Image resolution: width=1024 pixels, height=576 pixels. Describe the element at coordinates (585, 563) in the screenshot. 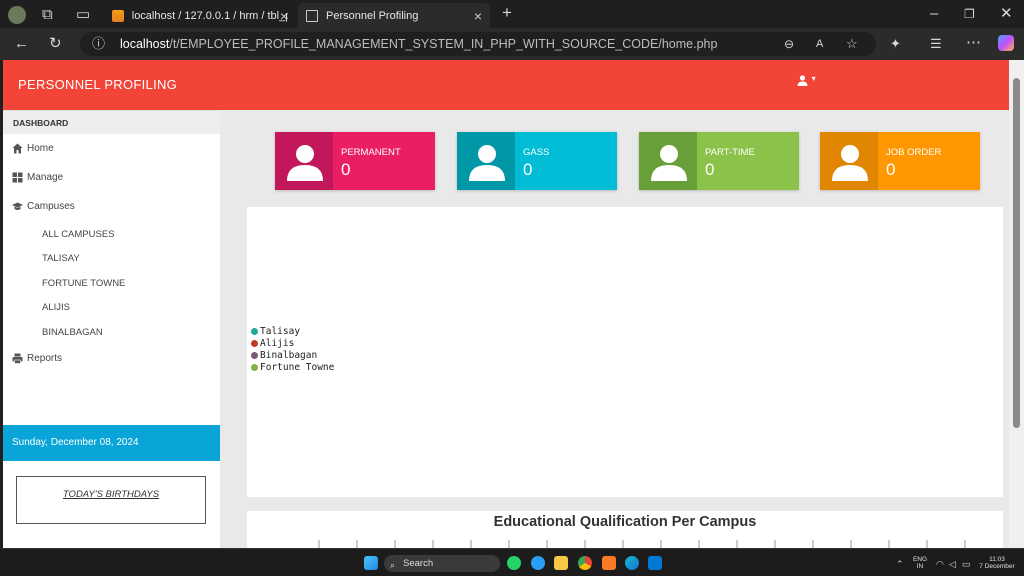

I see `chrome-icon` at that location.